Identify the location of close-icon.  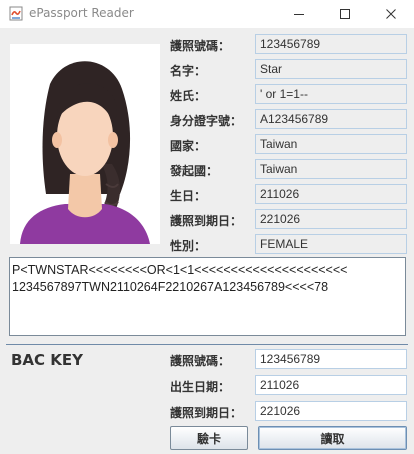
(391, 14).